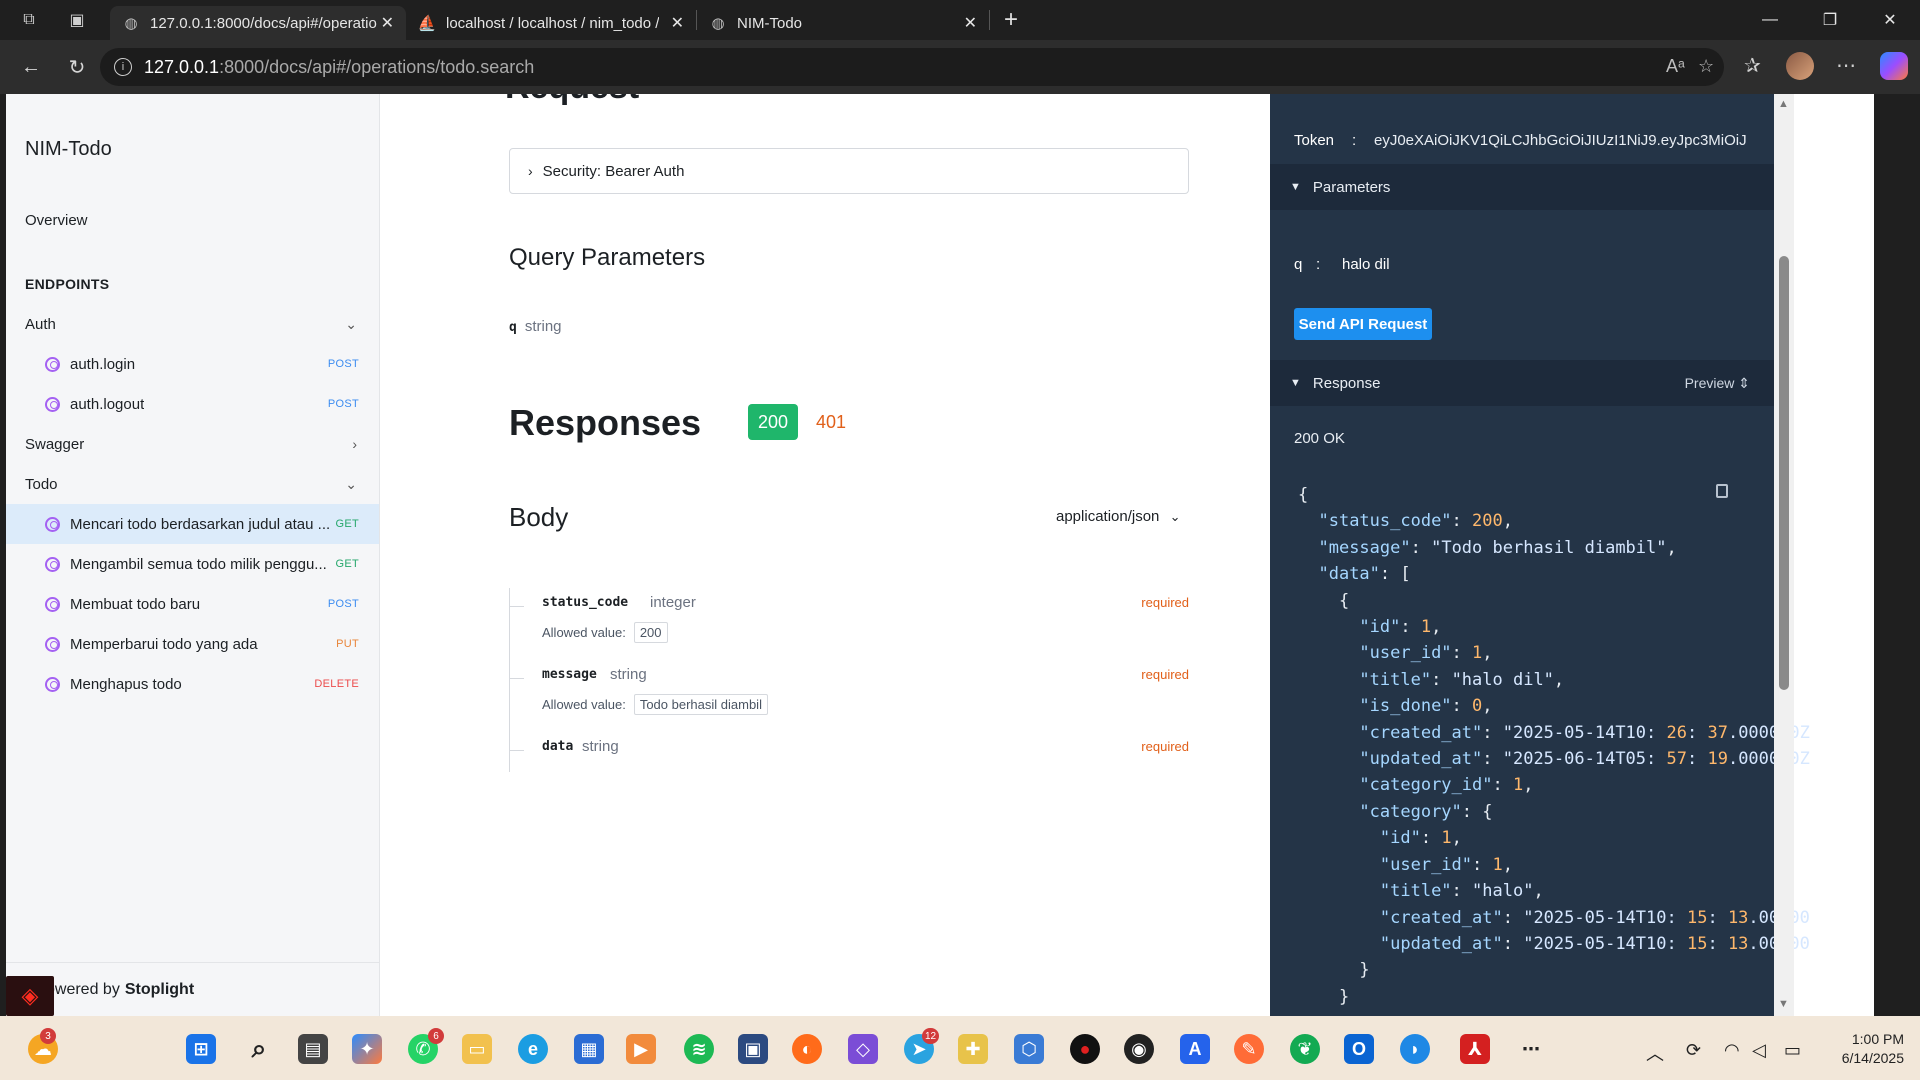 Image resolution: width=1920 pixels, height=1080 pixels. What do you see at coordinates (1800, 66) in the screenshot?
I see `profile-avatar` at bounding box center [1800, 66].